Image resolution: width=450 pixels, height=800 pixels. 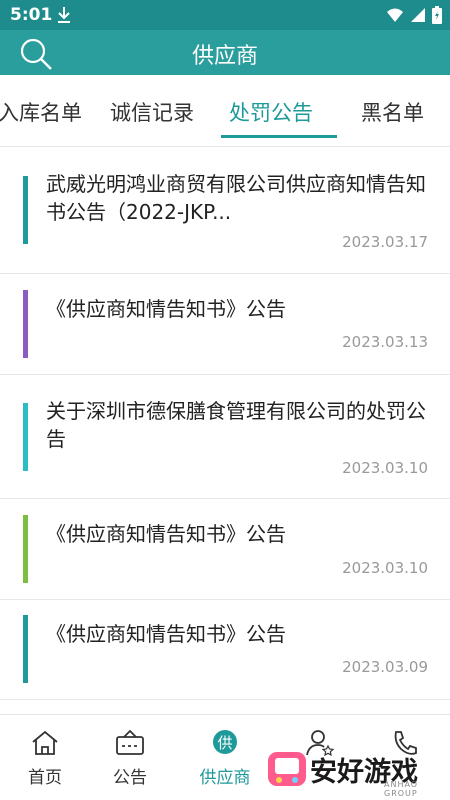 I want to click on active-tab-indicator, so click(x=279, y=136).